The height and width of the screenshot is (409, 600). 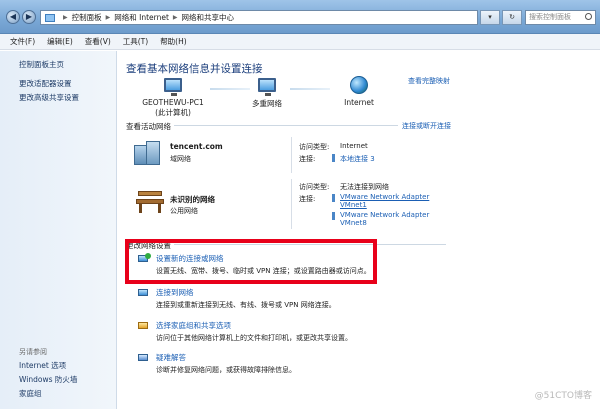 I want to click on public-network-icon, so click(x=150, y=202).